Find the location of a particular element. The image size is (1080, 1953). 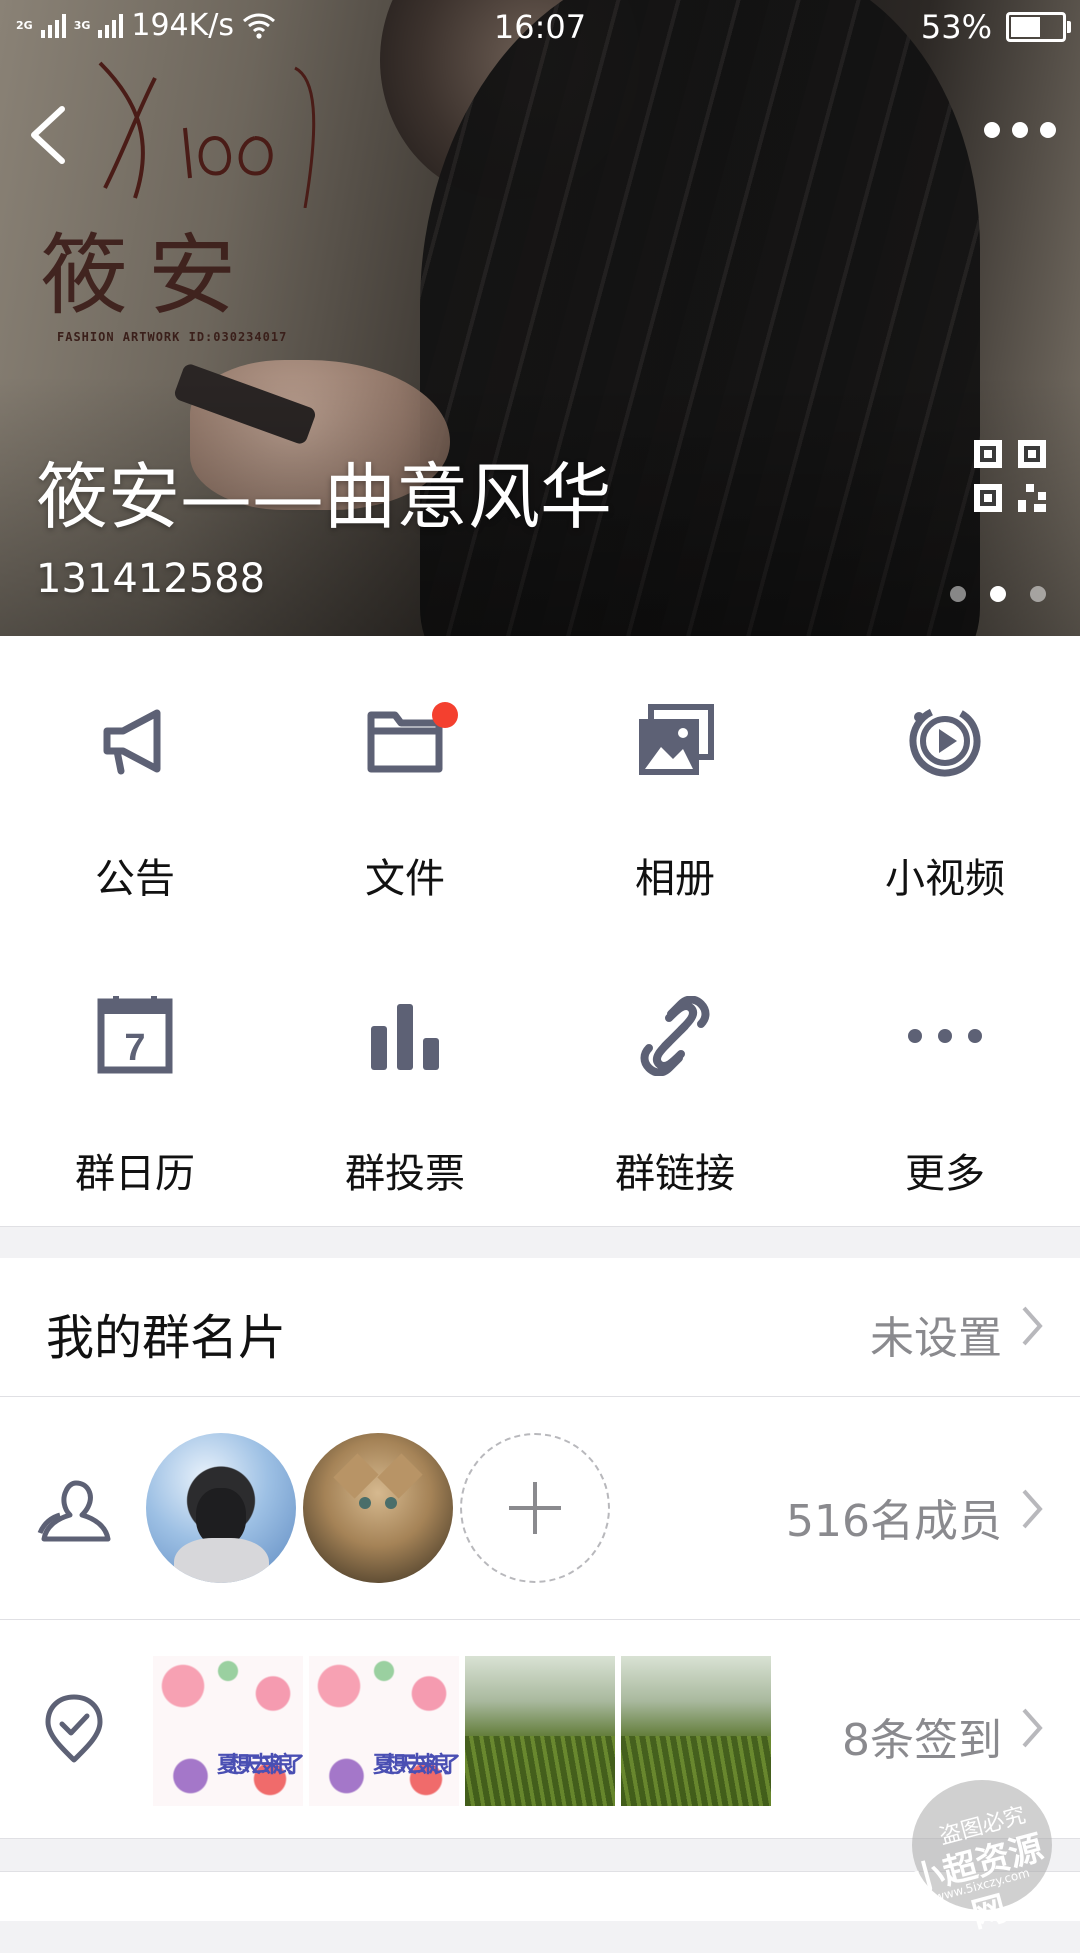

feature-label: 文件 is located at coordinates (405, 879).